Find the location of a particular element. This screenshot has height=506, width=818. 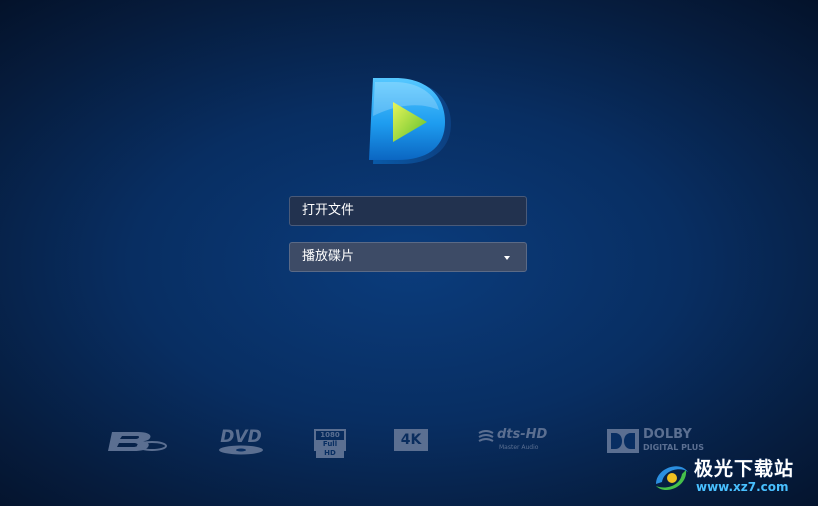

fullhd-logo: 1080 Full HD is located at coordinates (330, 443).